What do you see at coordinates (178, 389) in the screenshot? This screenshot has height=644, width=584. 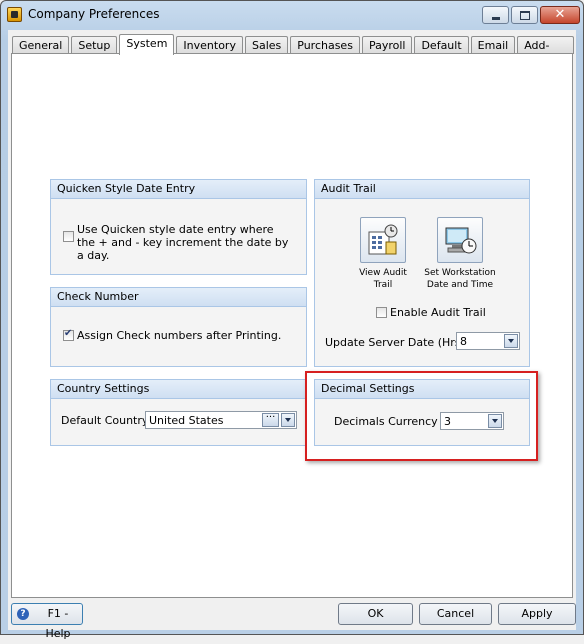 I see `country-settings-header: Country Settings` at bounding box center [178, 389].